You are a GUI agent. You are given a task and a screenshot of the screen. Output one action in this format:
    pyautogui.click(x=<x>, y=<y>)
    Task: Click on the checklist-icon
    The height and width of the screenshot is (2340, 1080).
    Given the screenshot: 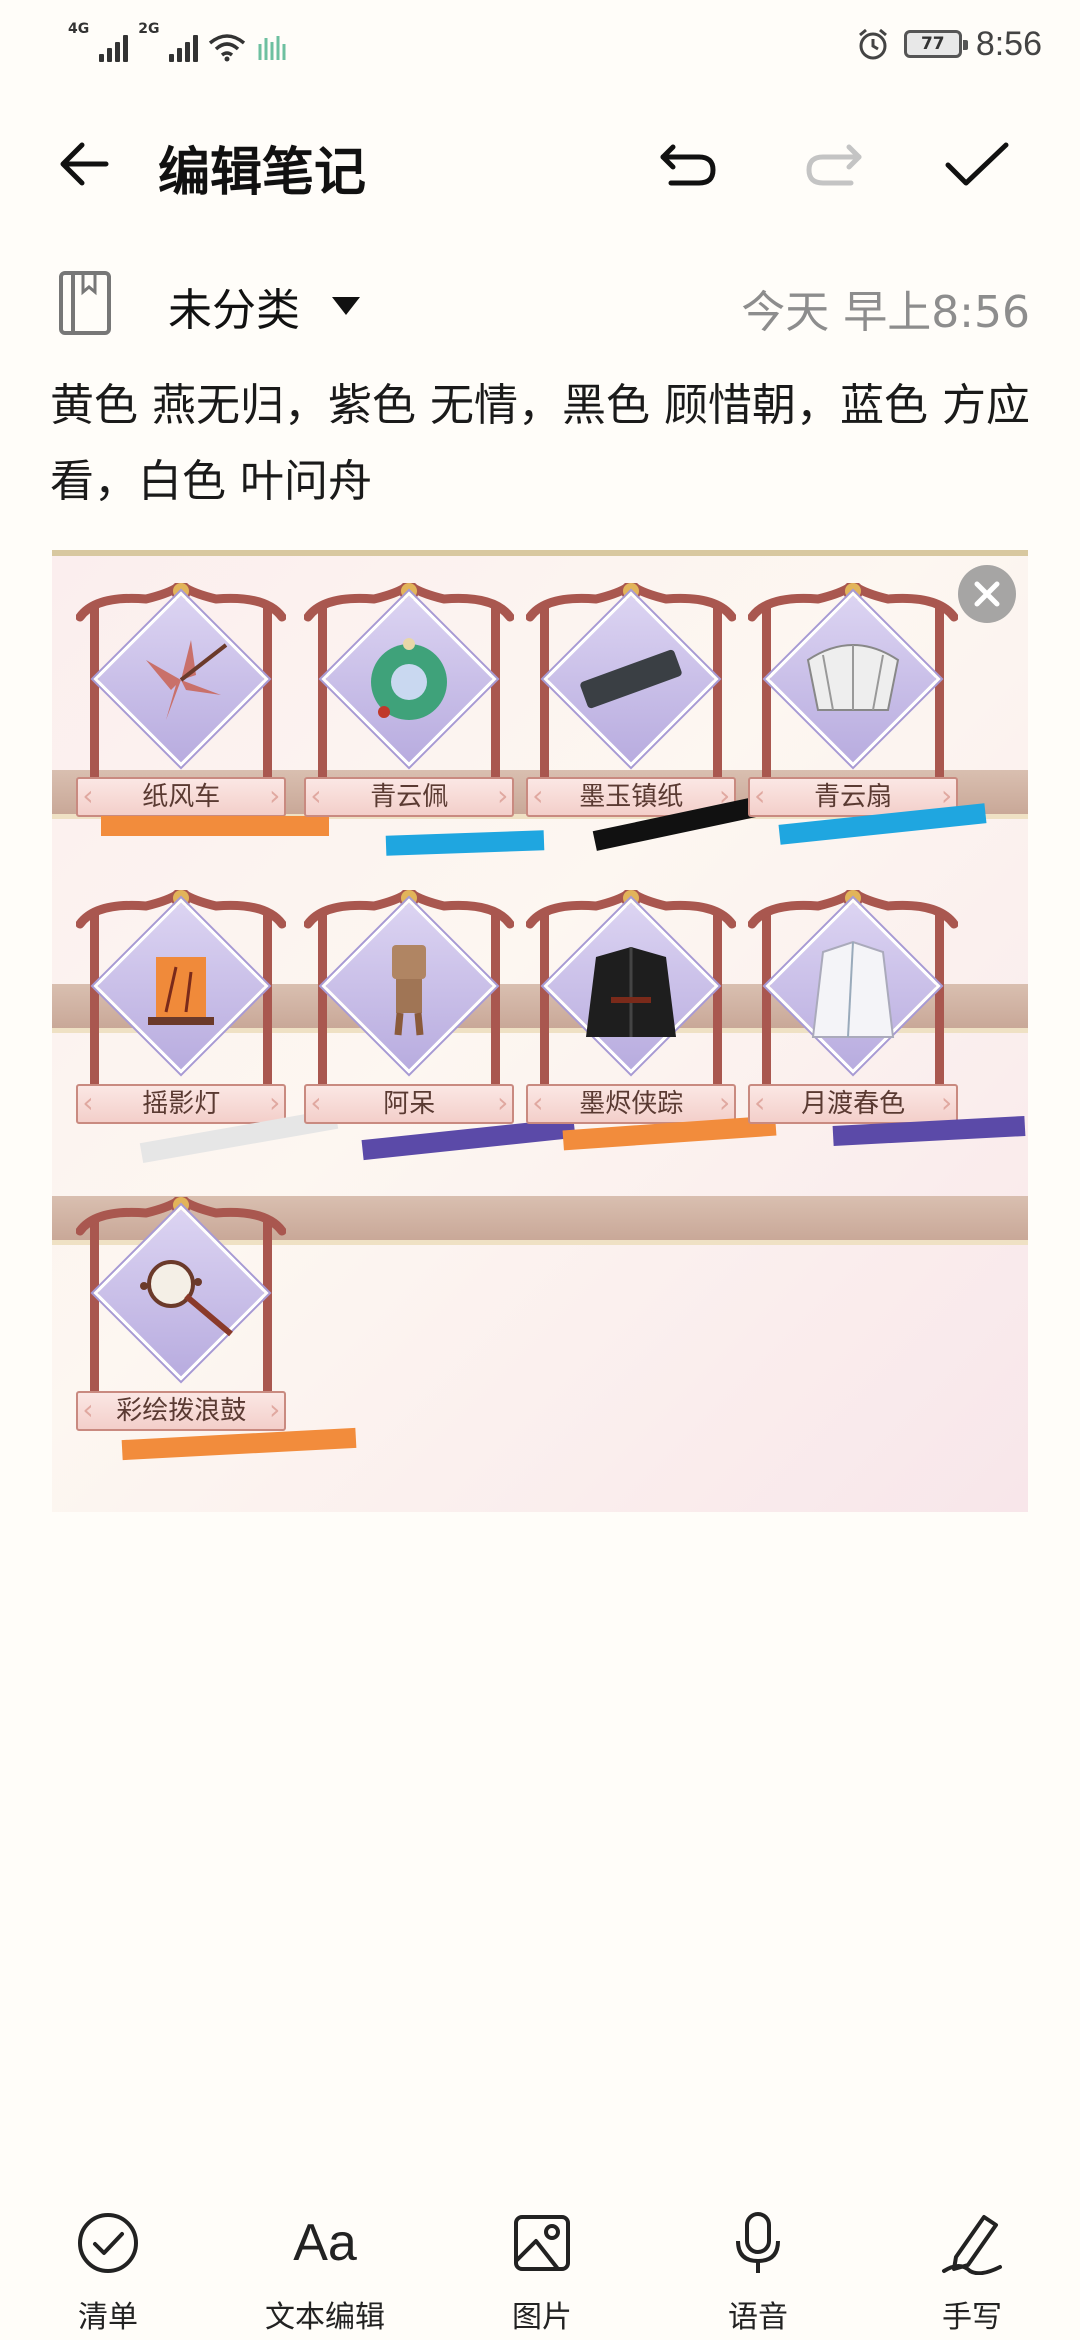 What is the action you would take?
    pyautogui.click(x=108, y=2243)
    